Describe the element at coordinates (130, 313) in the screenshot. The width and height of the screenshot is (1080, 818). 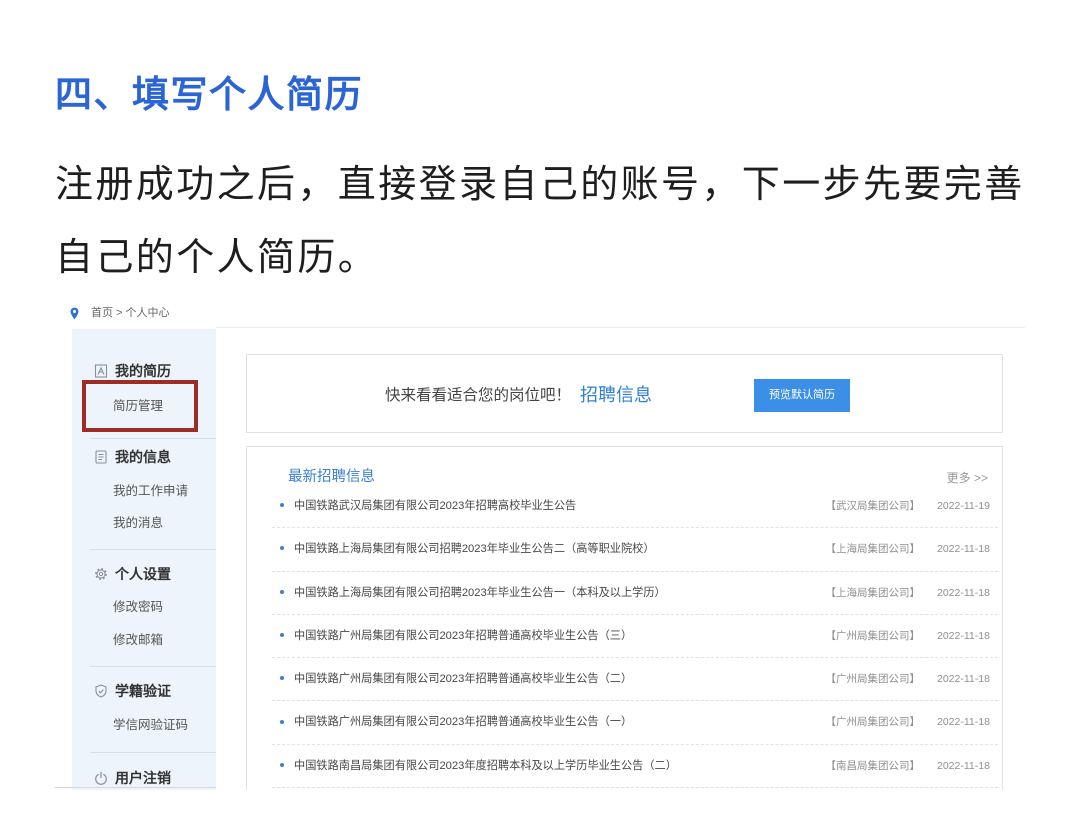
I see `breadcrumb-text: 首页 > 个人中心` at that location.